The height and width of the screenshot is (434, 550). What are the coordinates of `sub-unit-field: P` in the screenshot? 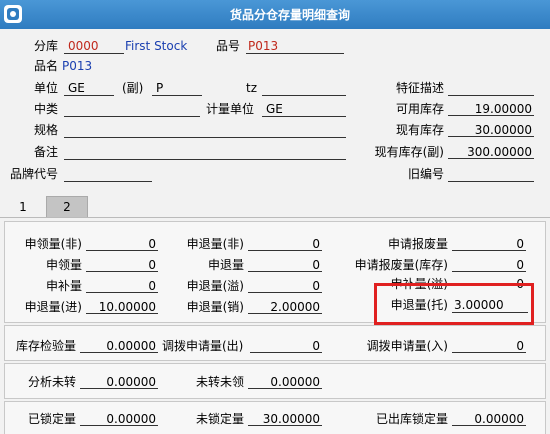 It's located at (177, 88).